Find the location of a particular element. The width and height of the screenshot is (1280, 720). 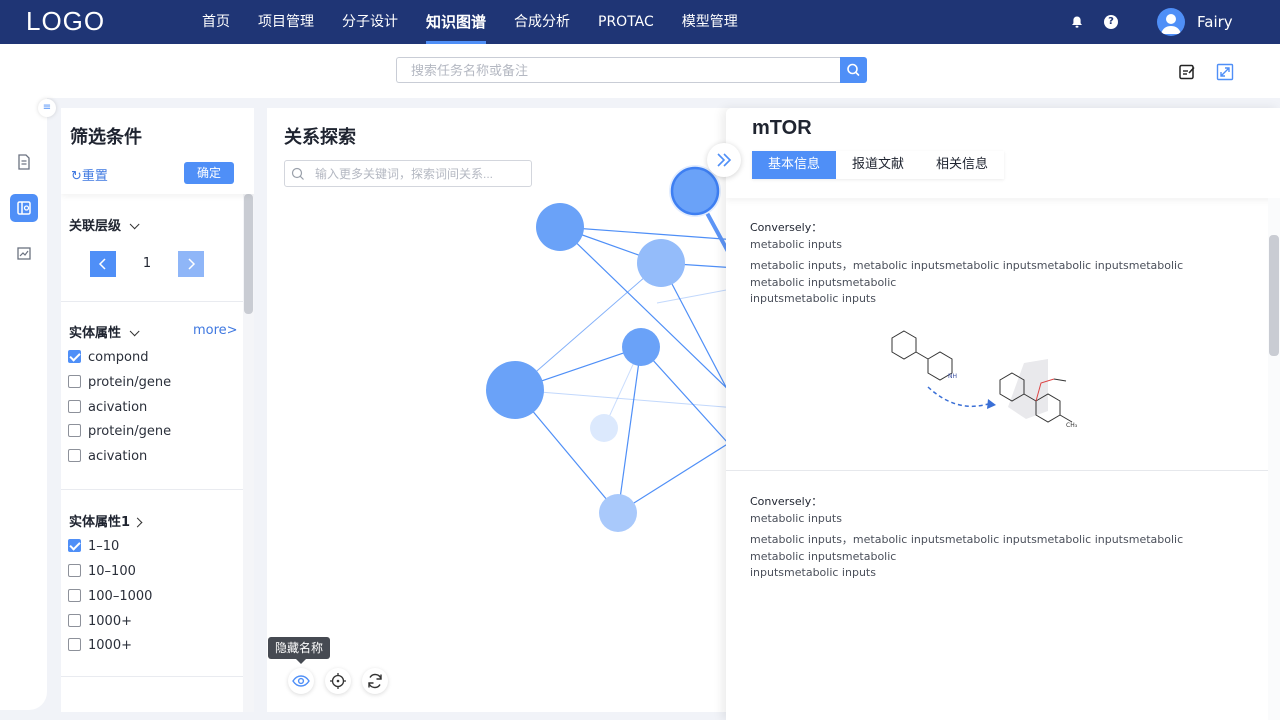

rail-item-documents is located at coordinates (24, 162).